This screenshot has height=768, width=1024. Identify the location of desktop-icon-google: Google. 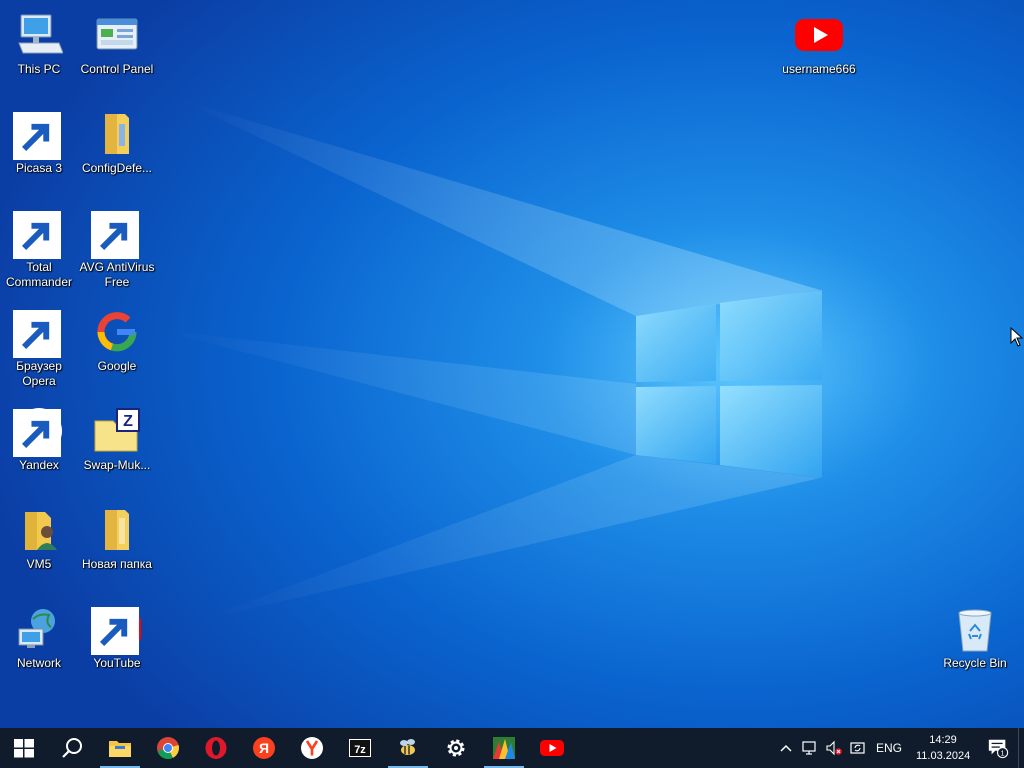
(117, 348).